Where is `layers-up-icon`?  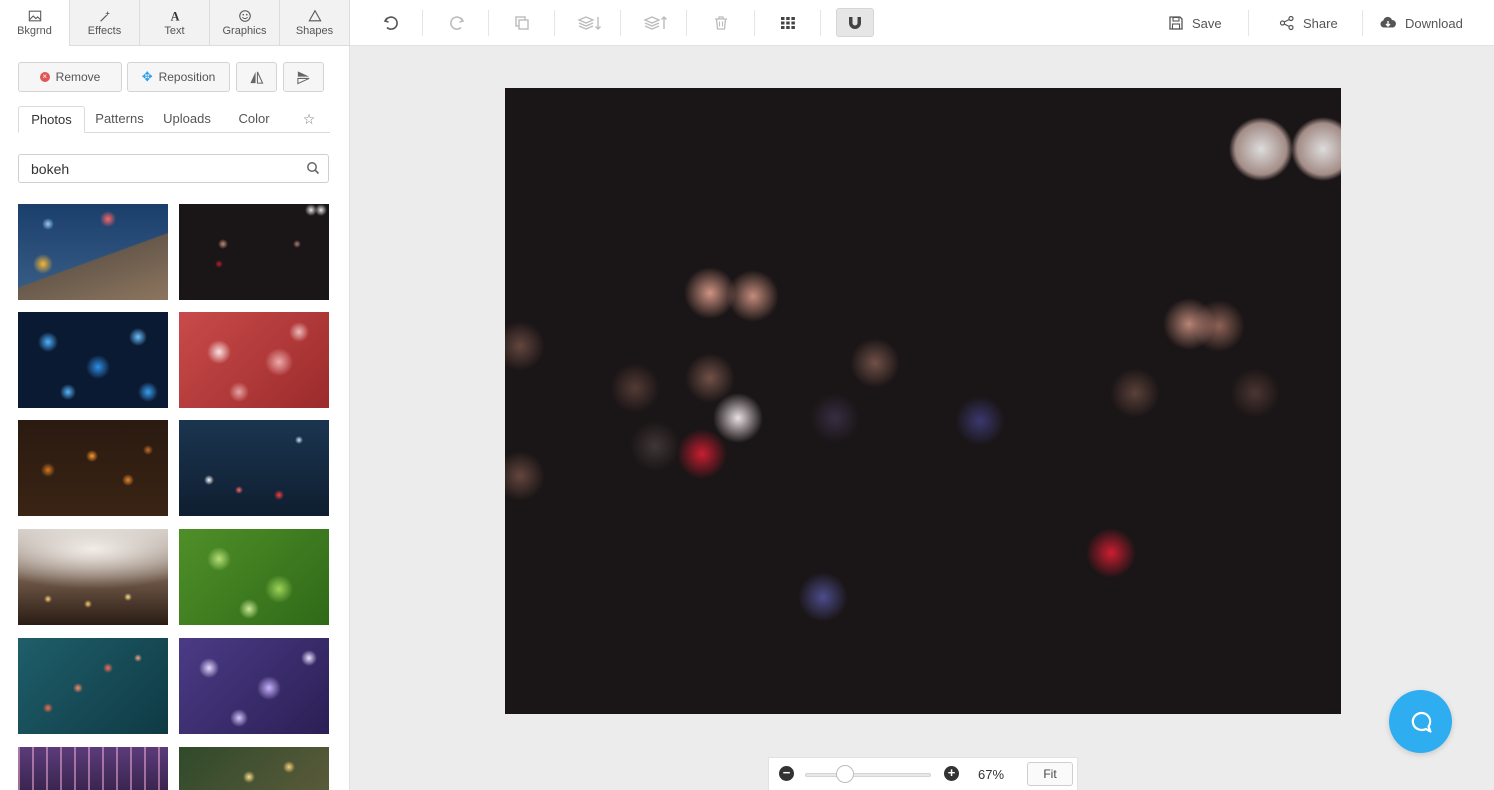
layers-up-icon is located at coordinates (655, 23).